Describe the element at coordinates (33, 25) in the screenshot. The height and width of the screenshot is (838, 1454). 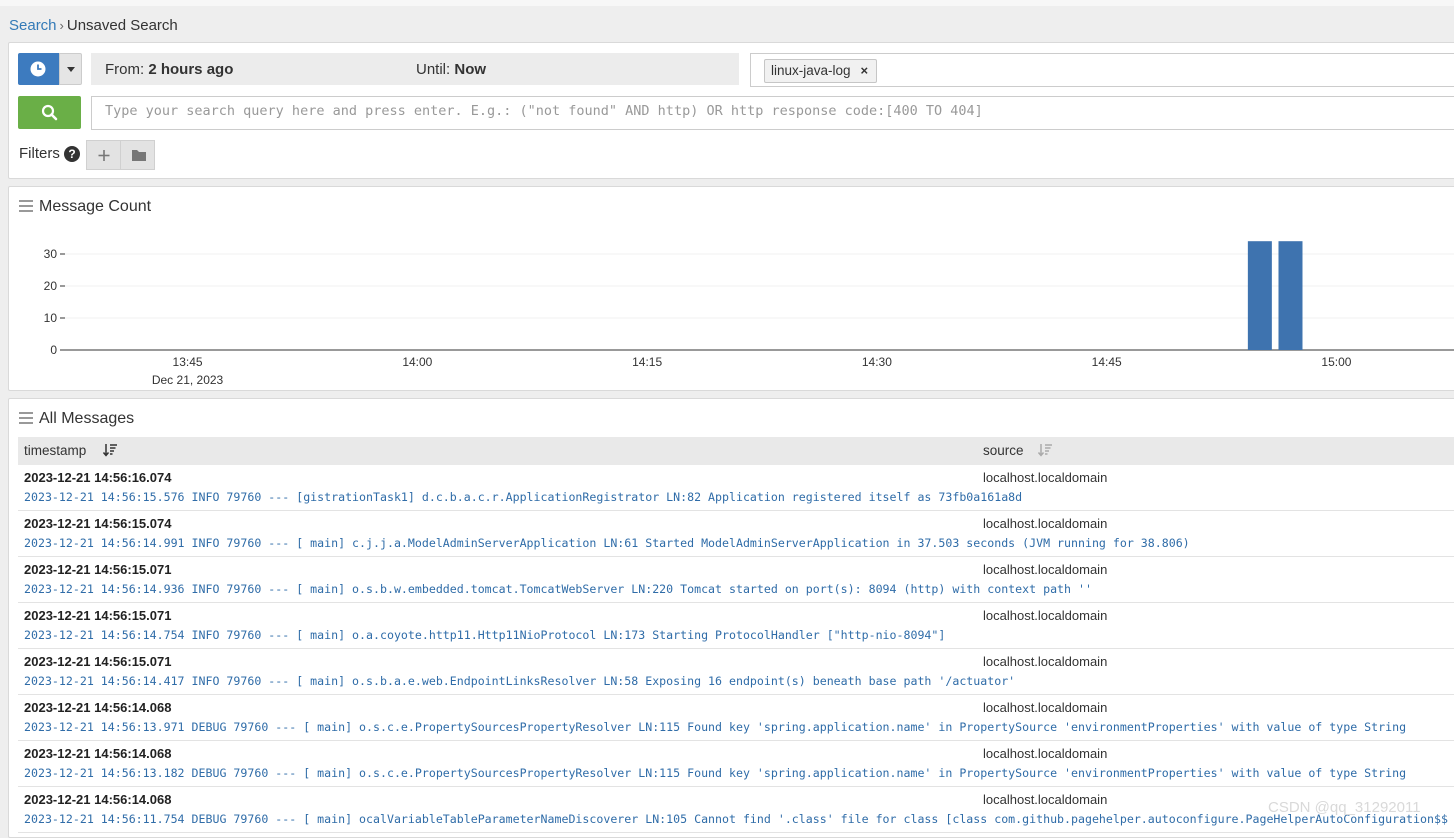
I see `breadcrumb-search-link: Search` at that location.